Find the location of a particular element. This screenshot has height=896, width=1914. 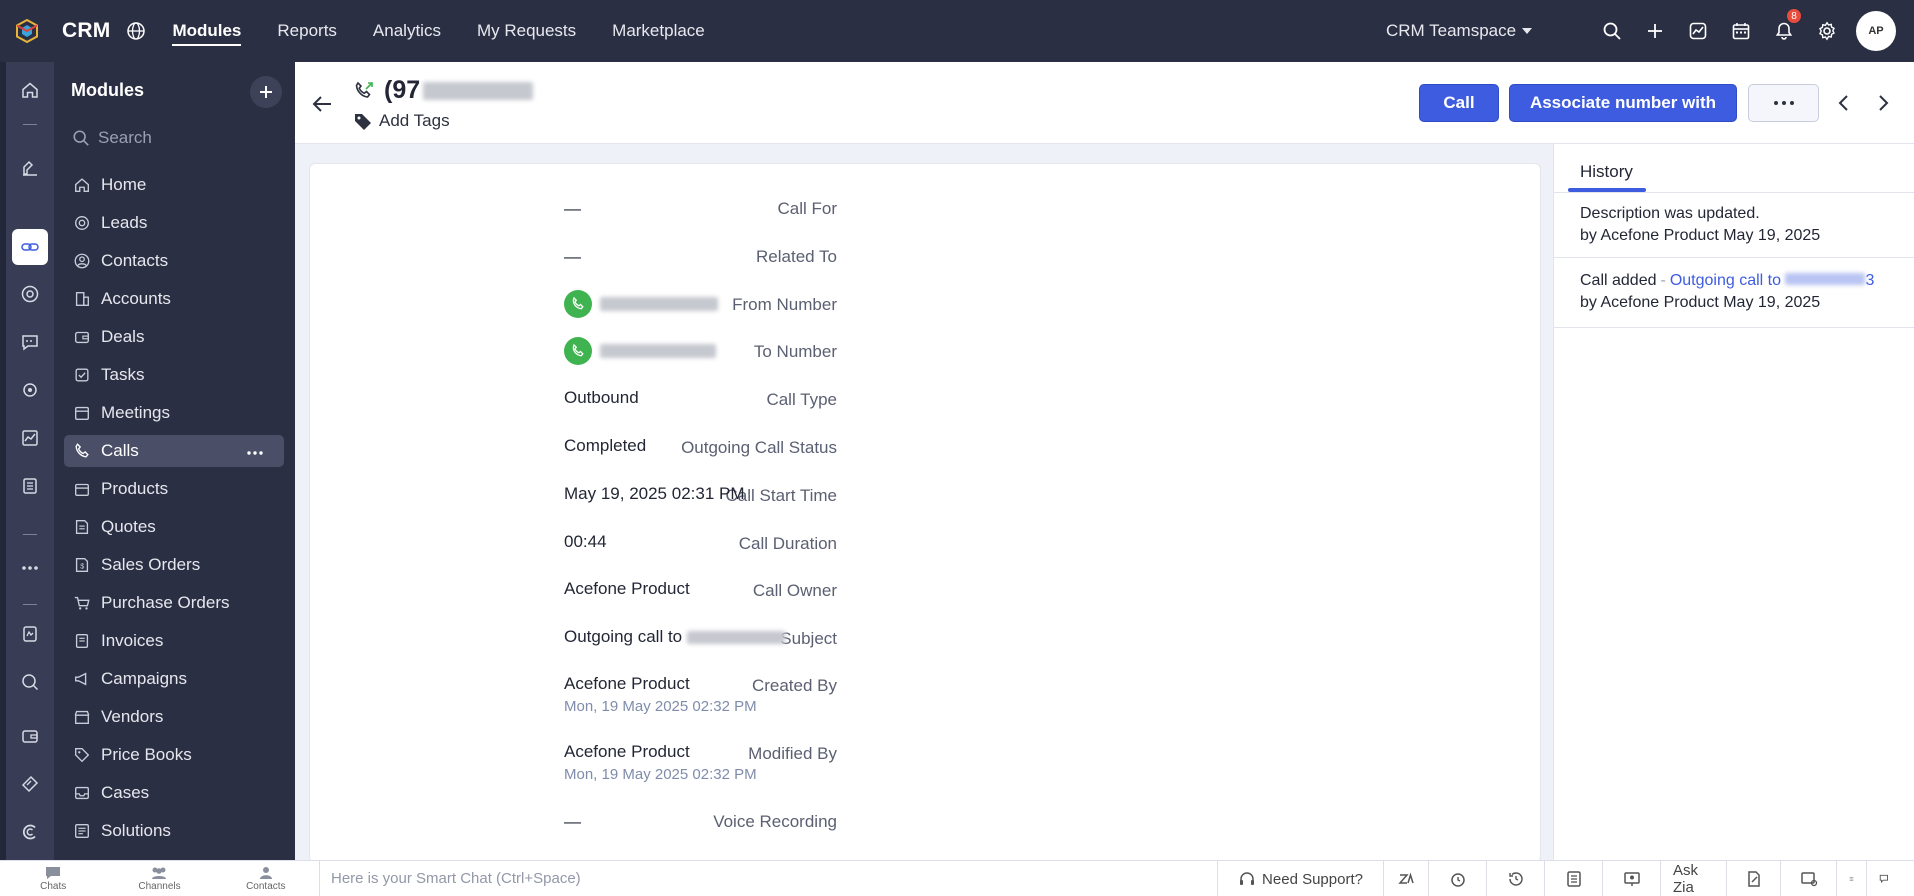

email-at-rail-icon is located at coordinates (30, 294).